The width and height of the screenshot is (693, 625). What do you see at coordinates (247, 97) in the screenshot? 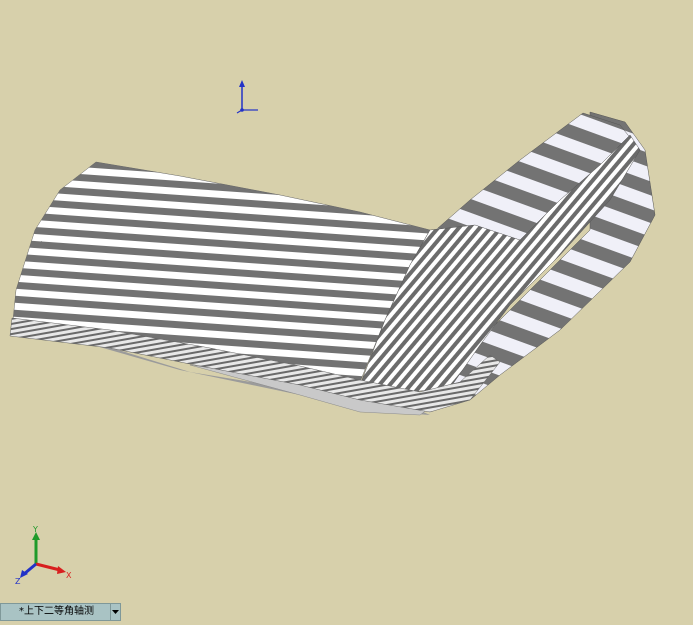
I see `reference-triad-icon` at bounding box center [247, 97].